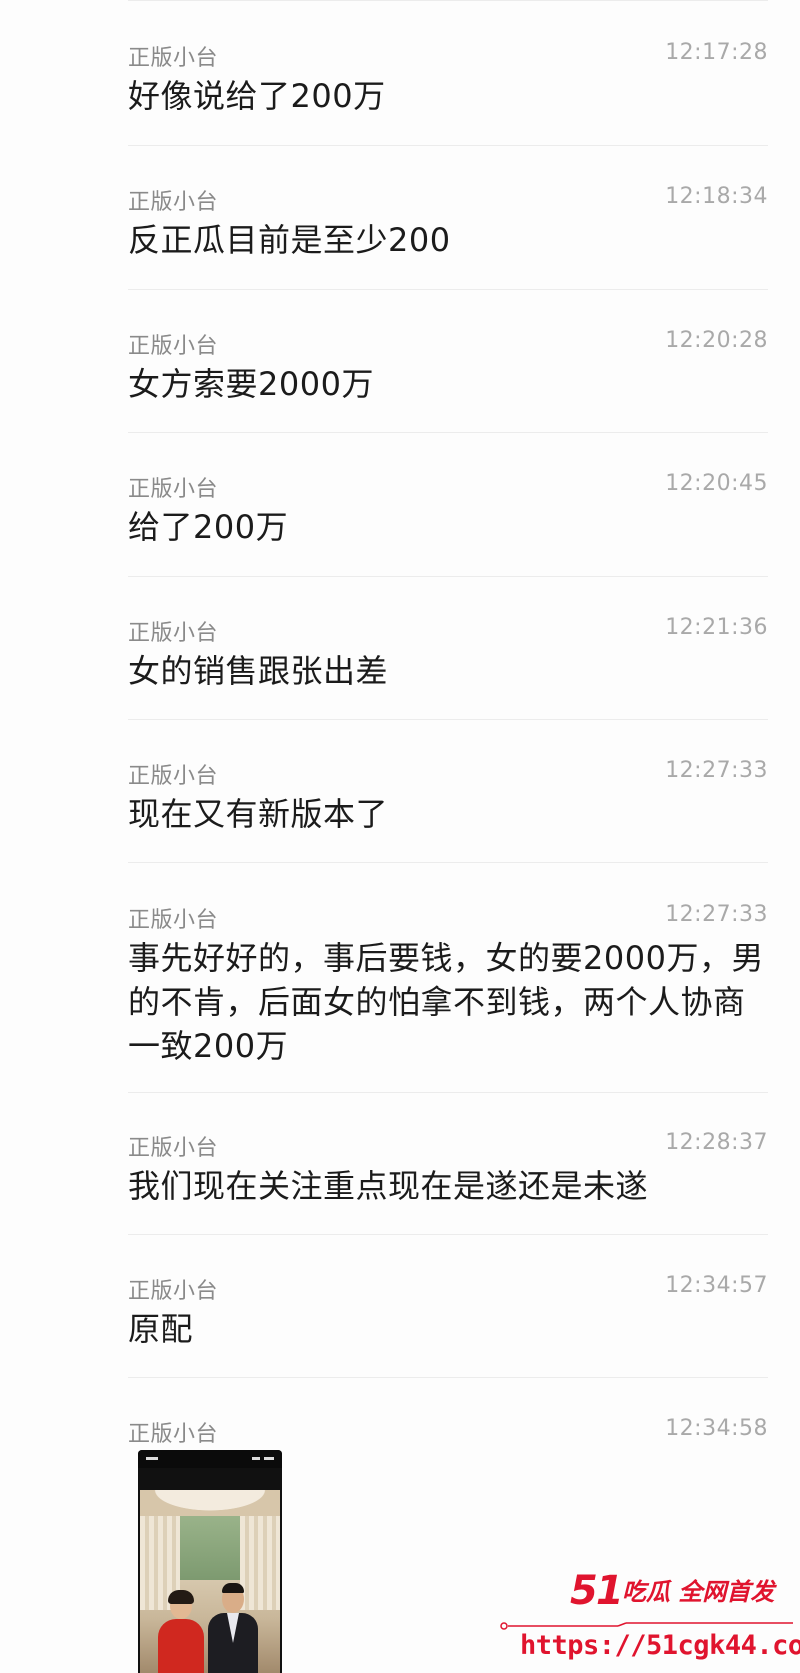  Describe the element at coordinates (251, 384) in the screenshot. I see `message-text: 女方索要2000万` at that location.